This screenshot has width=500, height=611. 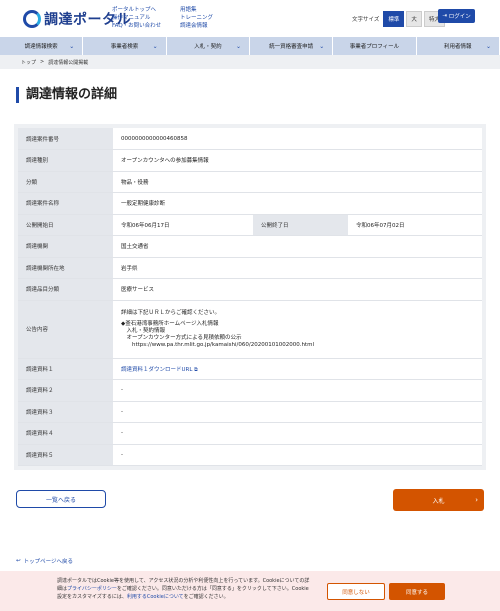 What do you see at coordinates (356, 591) in the screenshot?
I see `cookie-decline-button: 同意しない` at bounding box center [356, 591].